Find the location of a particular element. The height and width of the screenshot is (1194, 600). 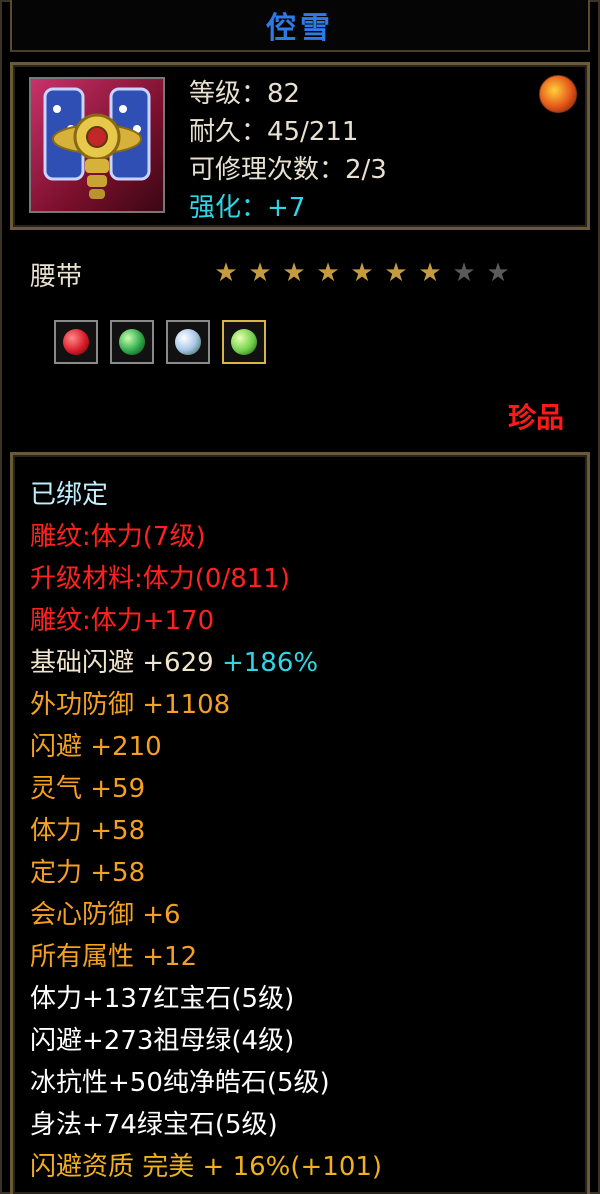

engrave-line: 雕纹:体力(7级) is located at coordinates (118, 537).